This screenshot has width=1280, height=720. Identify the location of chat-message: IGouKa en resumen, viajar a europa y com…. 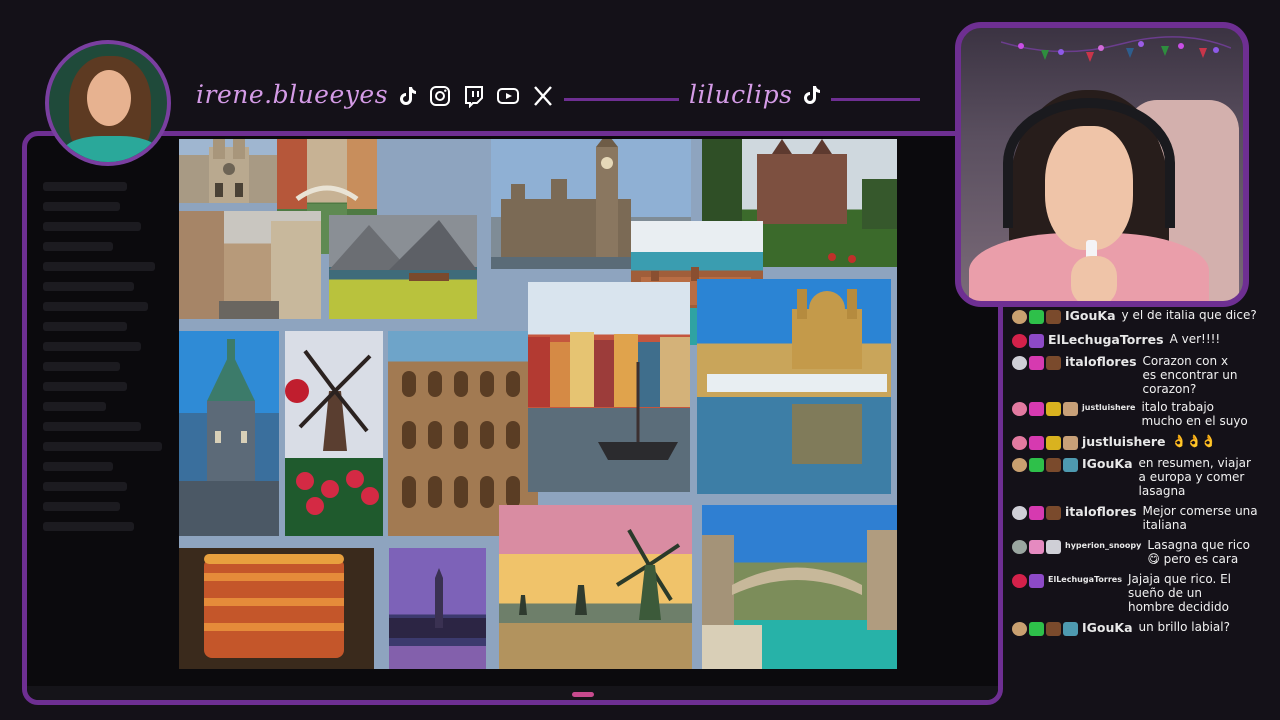
(1139, 477).